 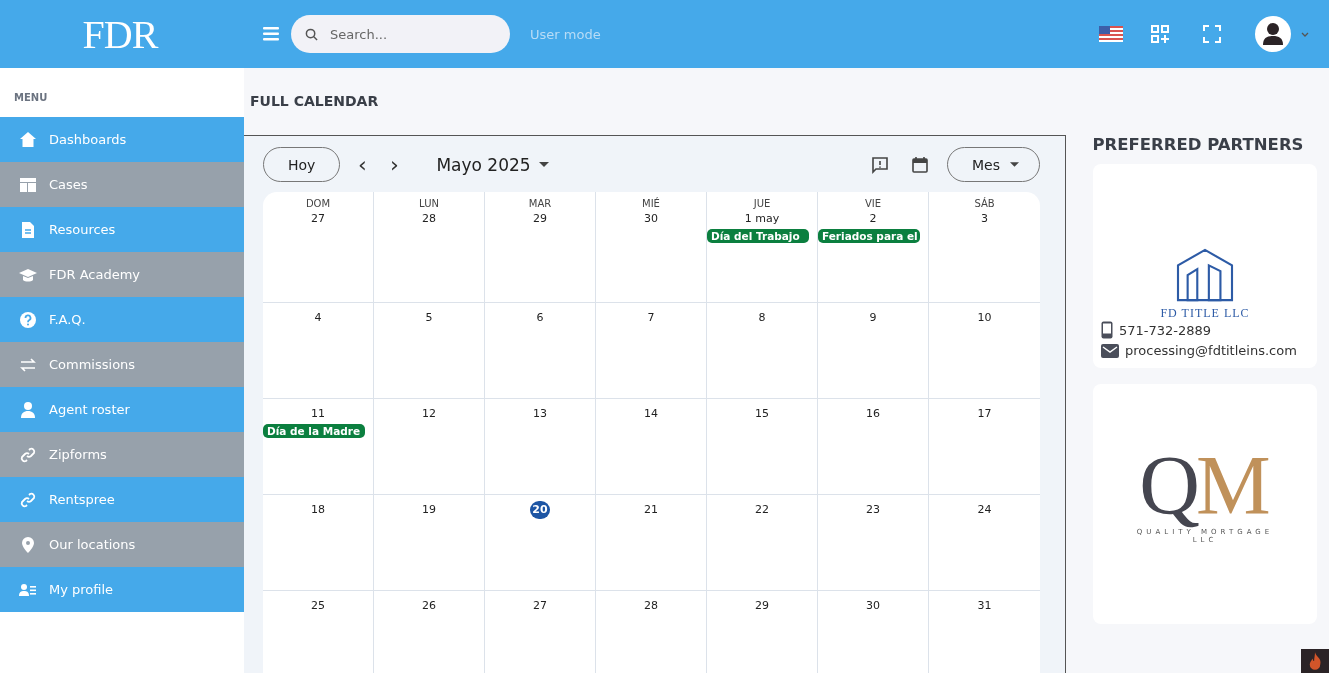 What do you see at coordinates (758, 236) in the screenshot?
I see `event-chip: Día del Trabajo` at bounding box center [758, 236].